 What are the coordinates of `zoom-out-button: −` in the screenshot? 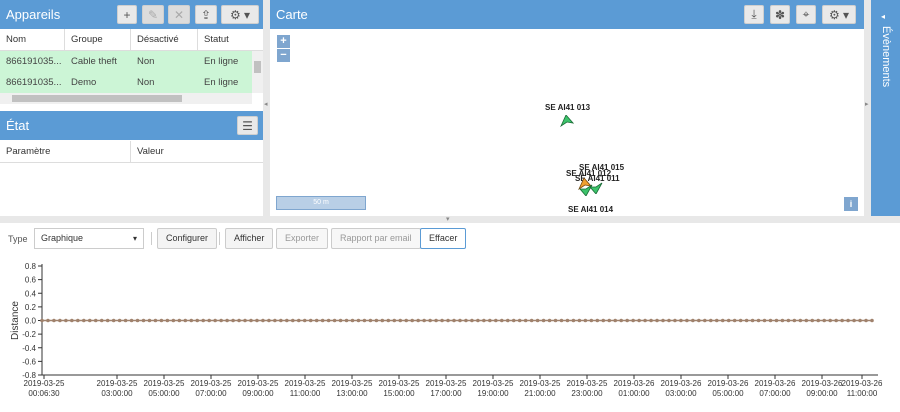 It's located at (283, 55).